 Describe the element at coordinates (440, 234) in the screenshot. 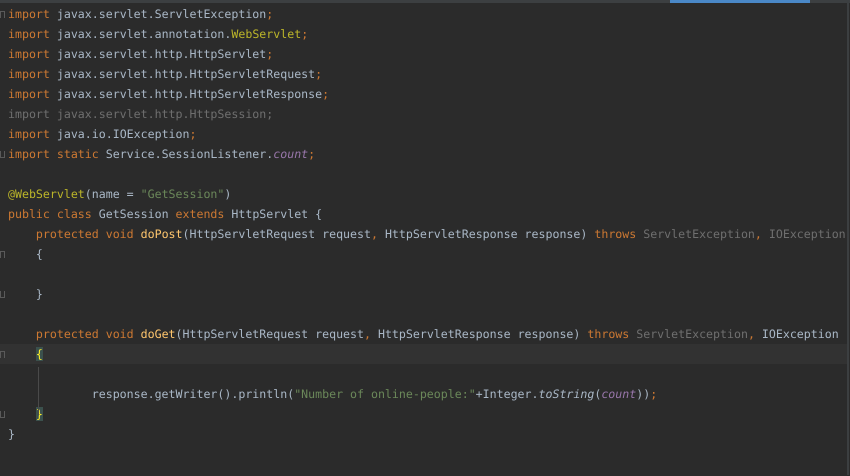

I see `code-line: protected void doPost(HttpServletRequest request, HttpServletResponse response) throws ServletException, IOException` at that location.